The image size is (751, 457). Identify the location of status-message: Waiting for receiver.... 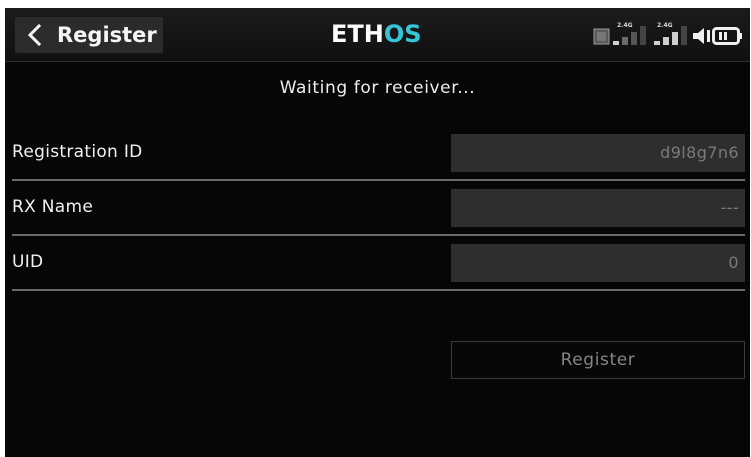
(377, 88).